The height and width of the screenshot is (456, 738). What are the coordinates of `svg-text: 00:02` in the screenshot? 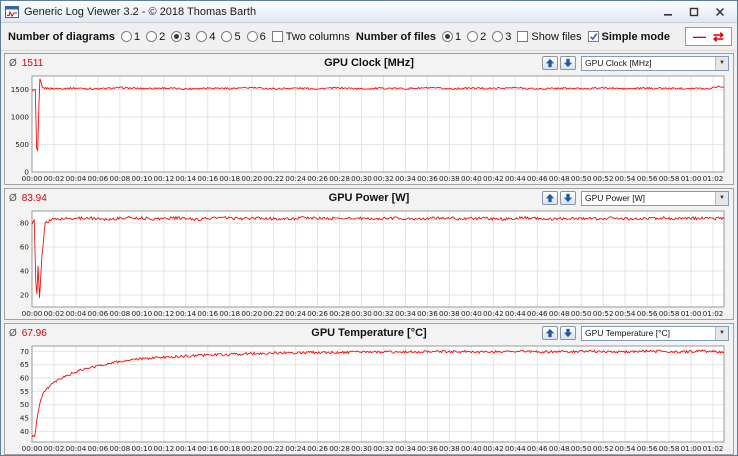 It's located at (54, 313).